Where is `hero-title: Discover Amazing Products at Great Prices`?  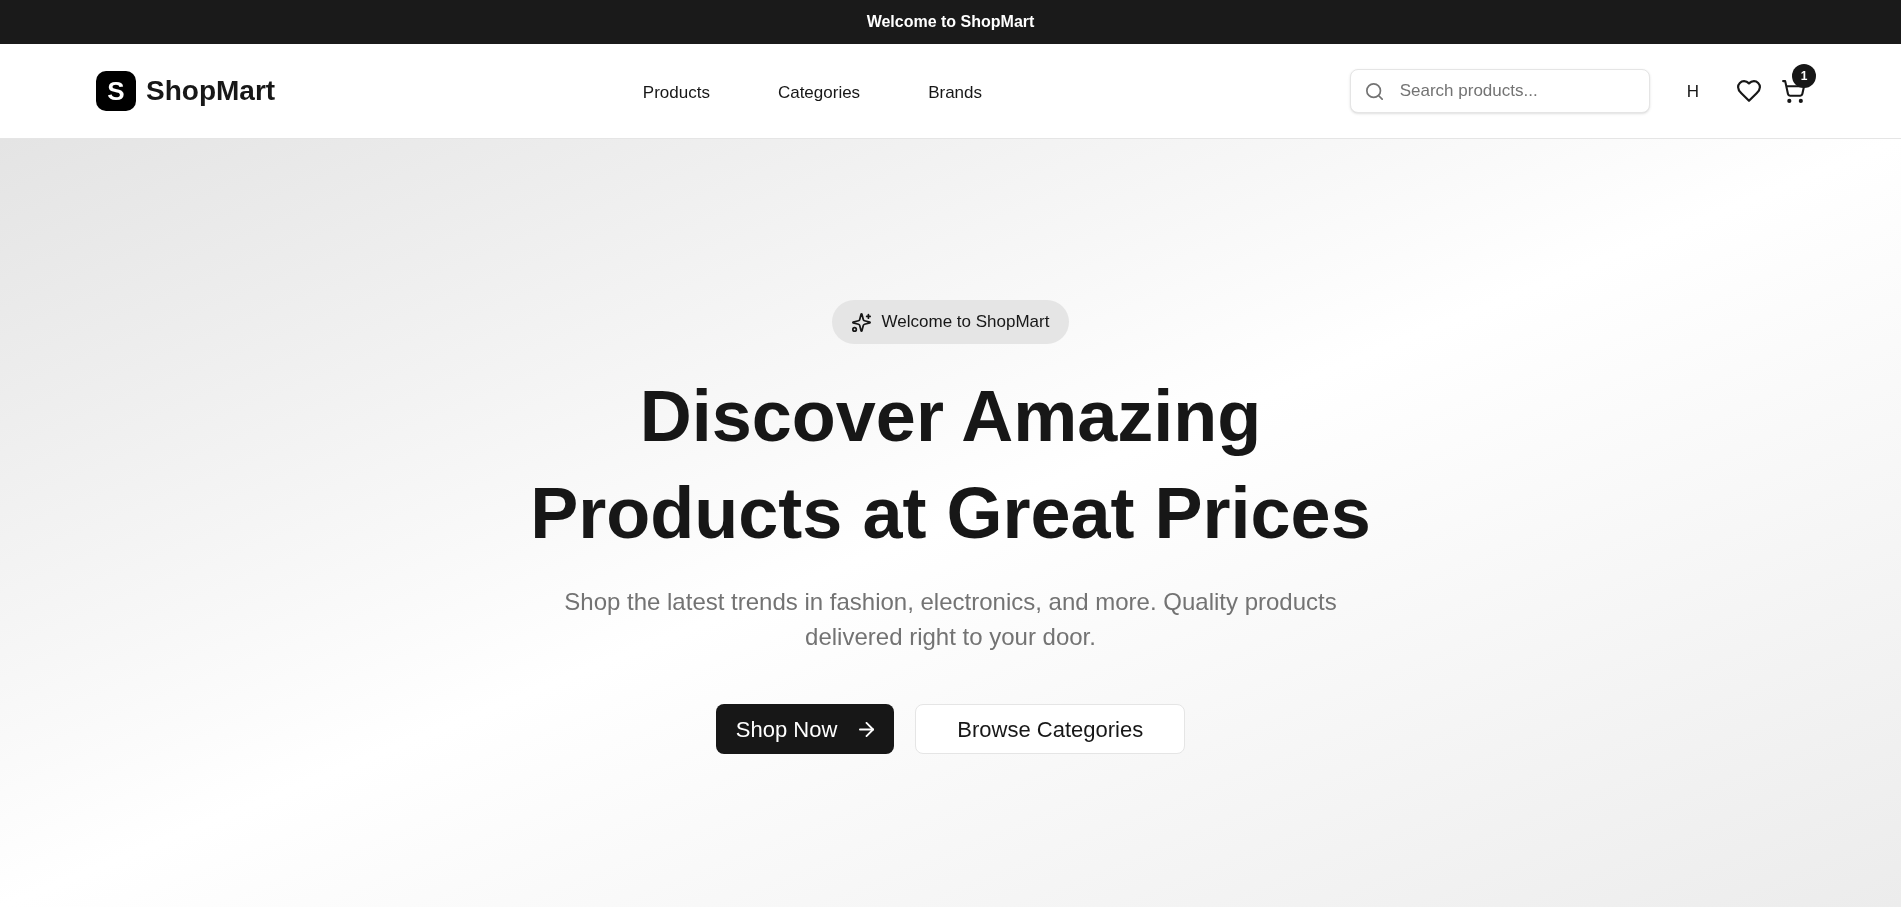
hero-title: Discover Amazing Products at Great Prices is located at coordinates (950, 465).